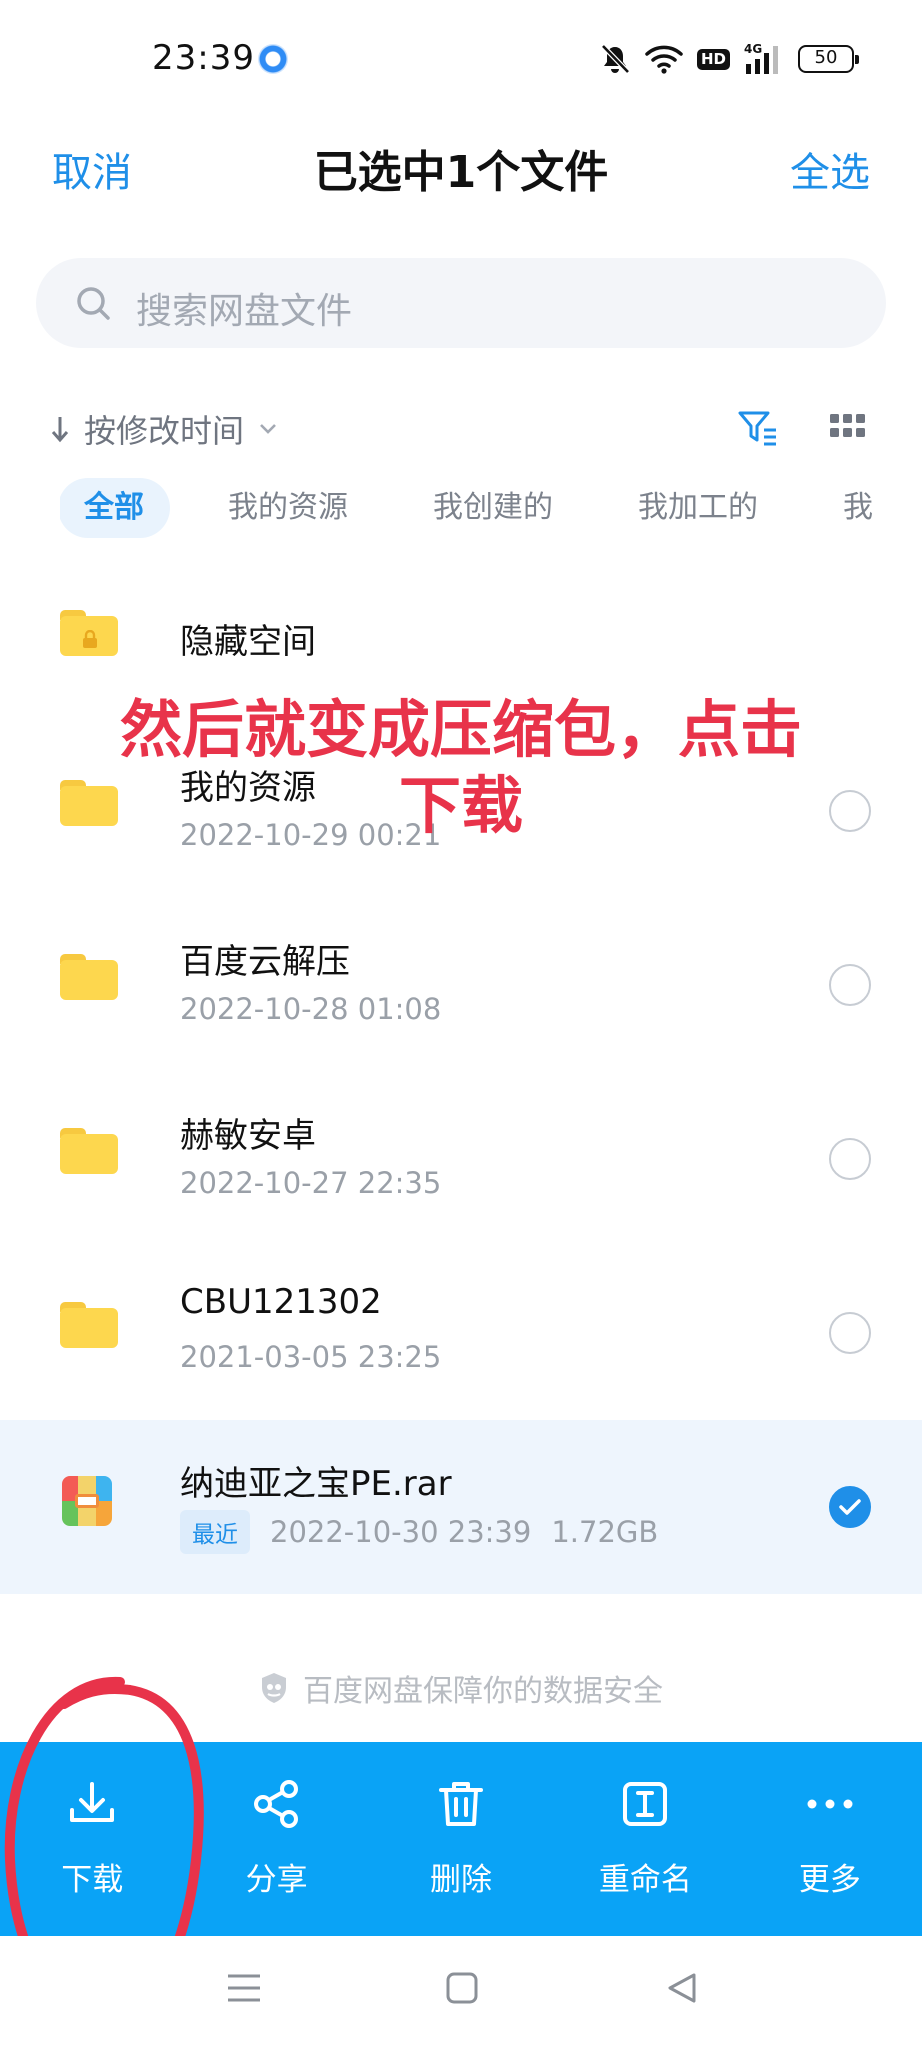  What do you see at coordinates (288, 508) in the screenshot?
I see `tab-my-resources: 我的资源` at bounding box center [288, 508].